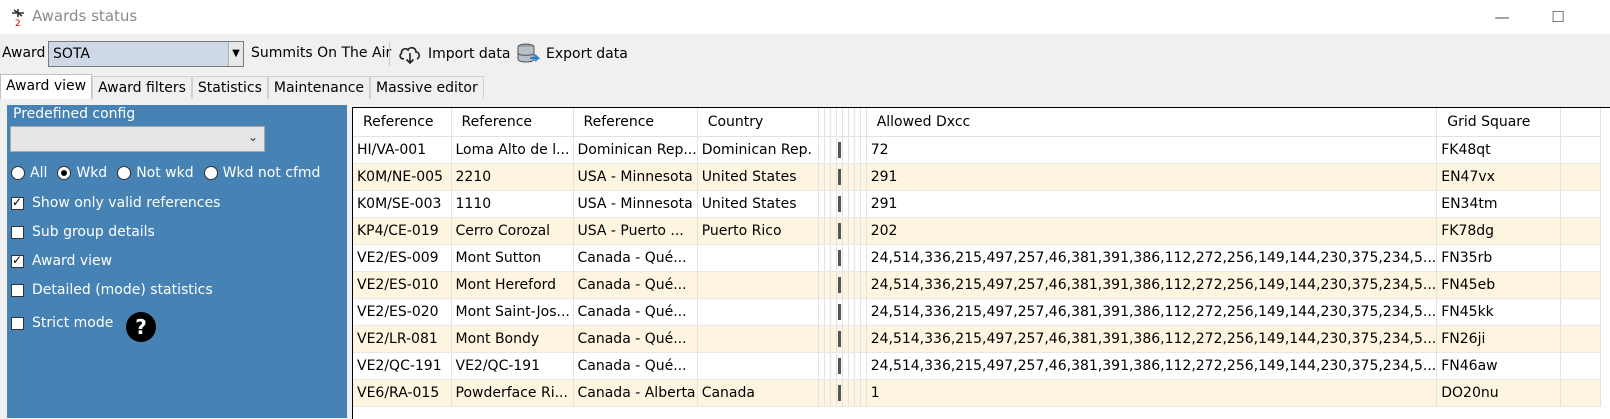 This screenshot has width=1610, height=419. What do you see at coordinates (1499, 258) in the screenshot?
I see `cell-grid-square: FN35rb` at bounding box center [1499, 258].